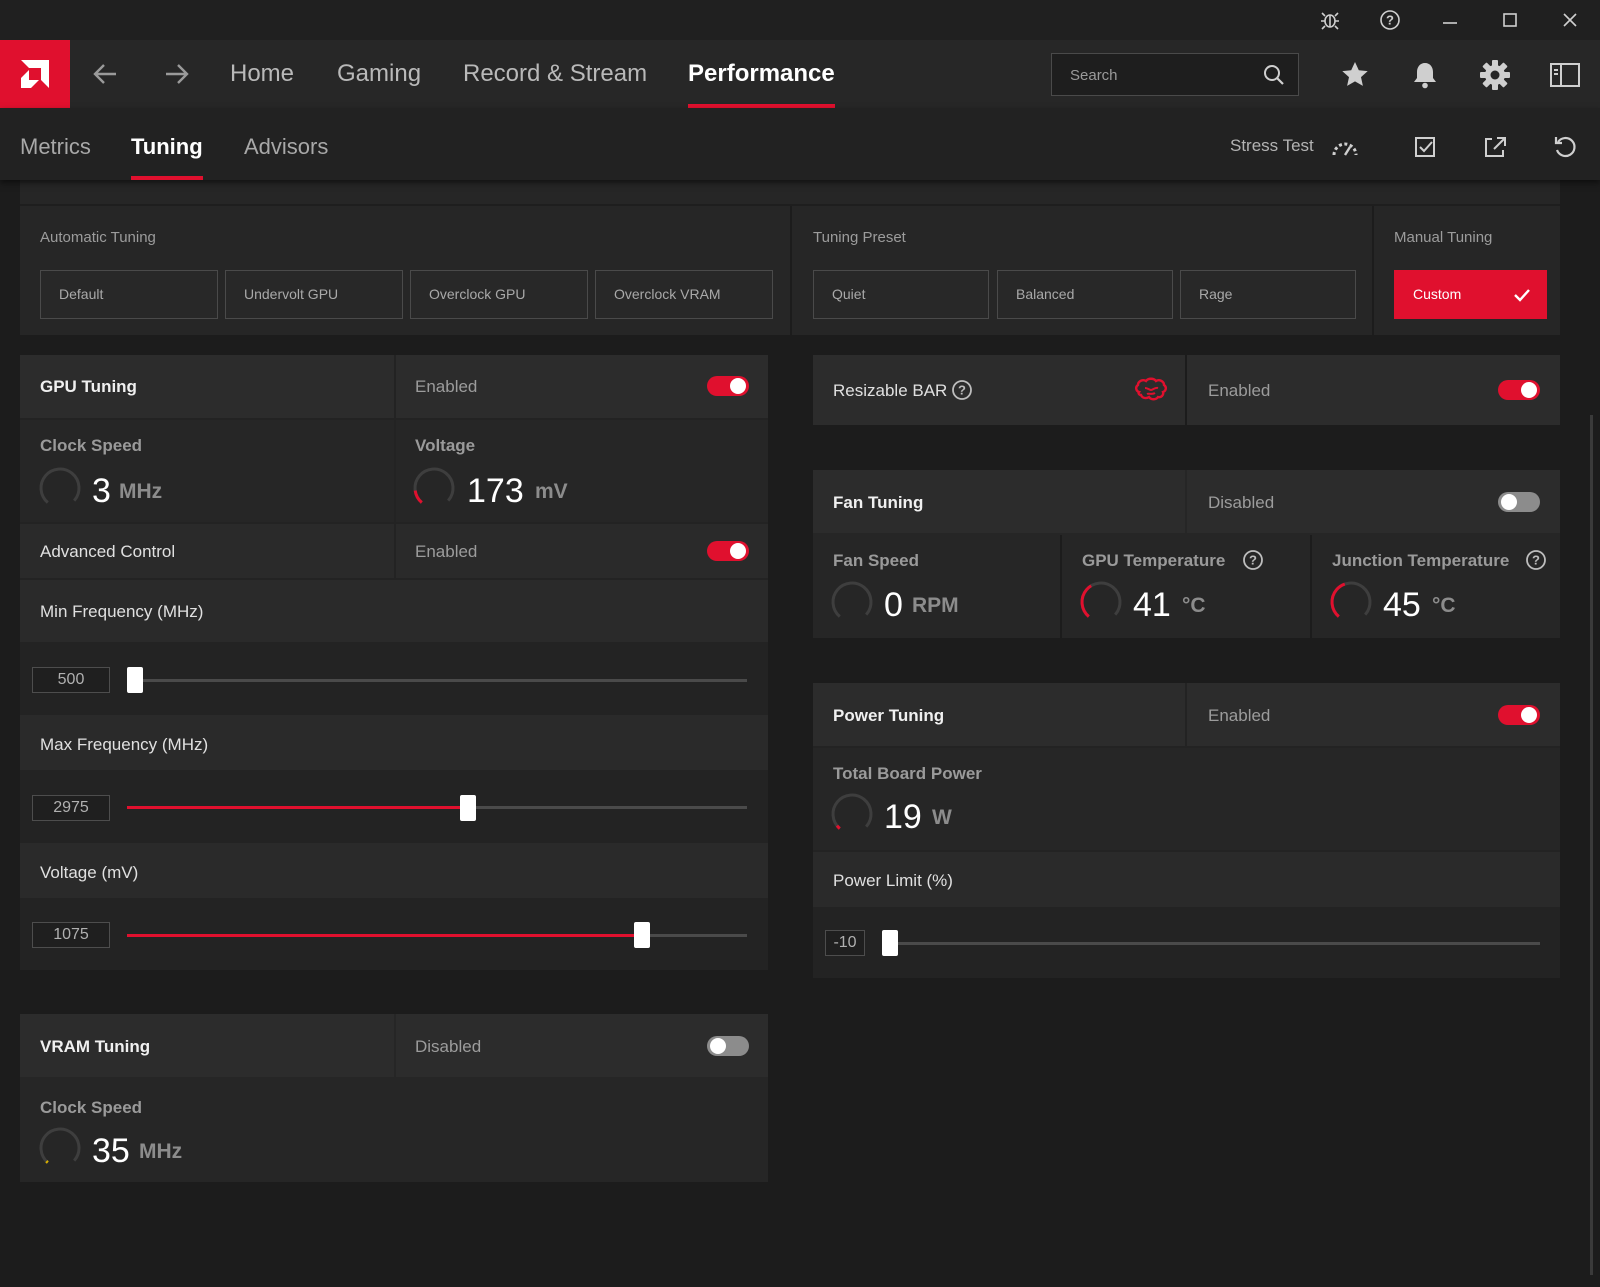 This screenshot has height=1287, width=1600. Describe the element at coordinates (1239, 390) in the screenshot. I see `resizable-bar-state: Enabled` at that location.